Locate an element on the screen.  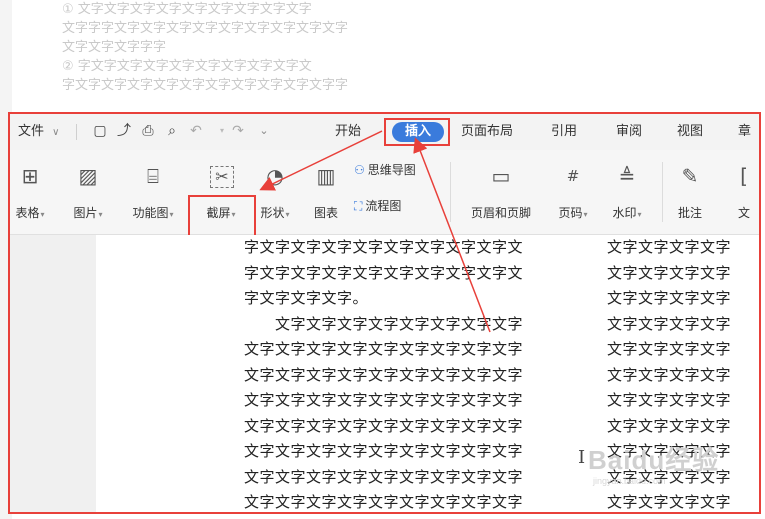
save-icon: ▢ is located at coordinates (100, 131).